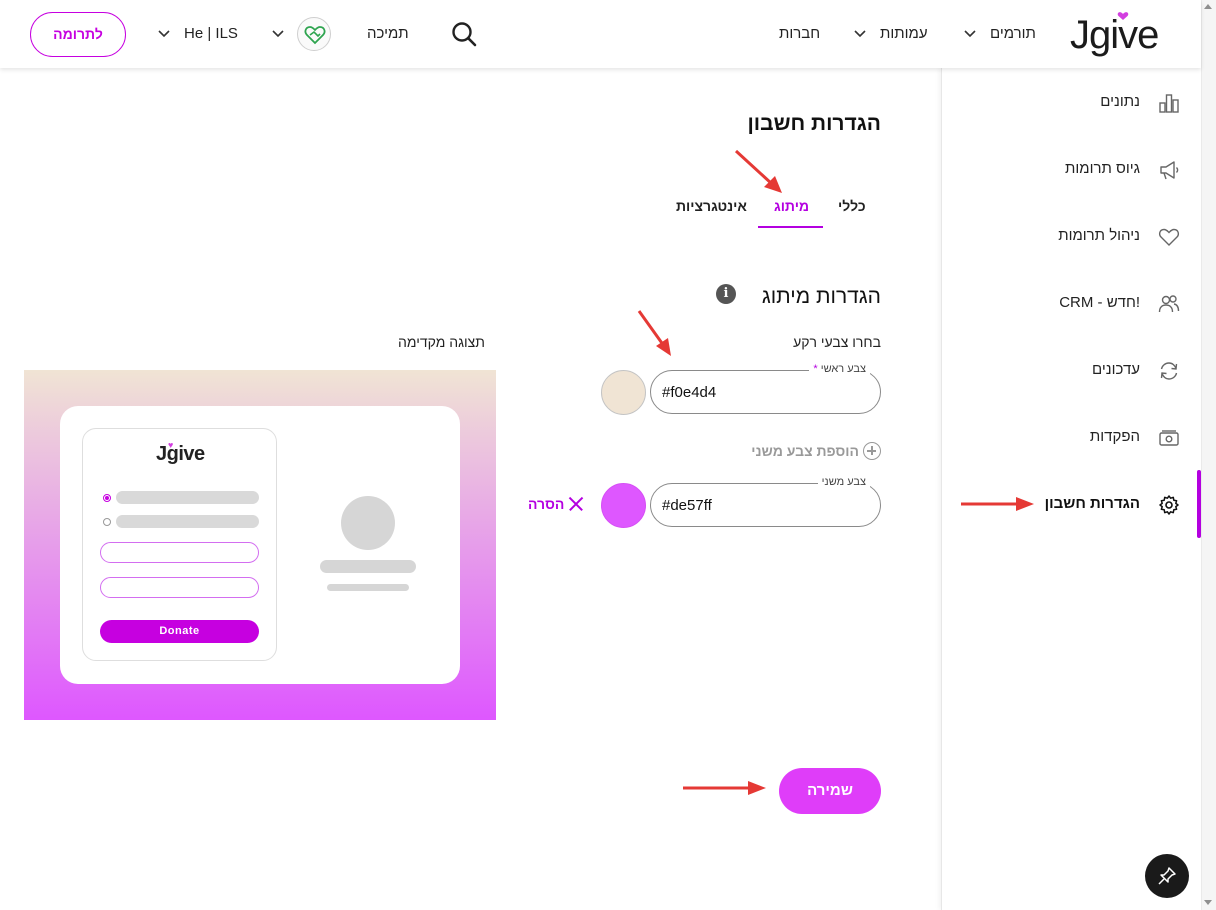 This screenshot has height=910, width=1216. I want to click on tab-integrations: אינטגרציות, so click(711, 206).